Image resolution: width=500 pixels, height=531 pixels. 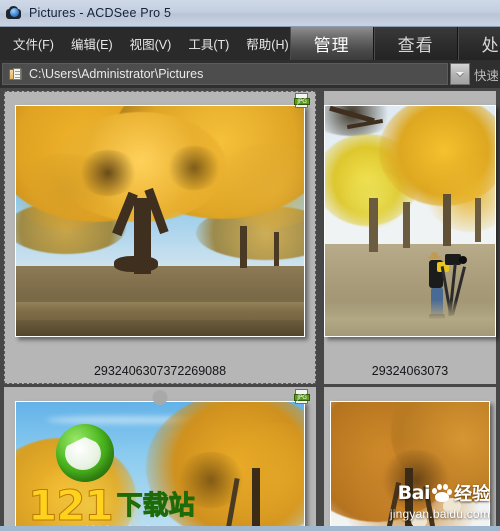 What do you see at coordinates (225, 74) in the screenshot?
I see `path-input: C:\Users\Administrator\Pictures` at bounding box center [225, 74].